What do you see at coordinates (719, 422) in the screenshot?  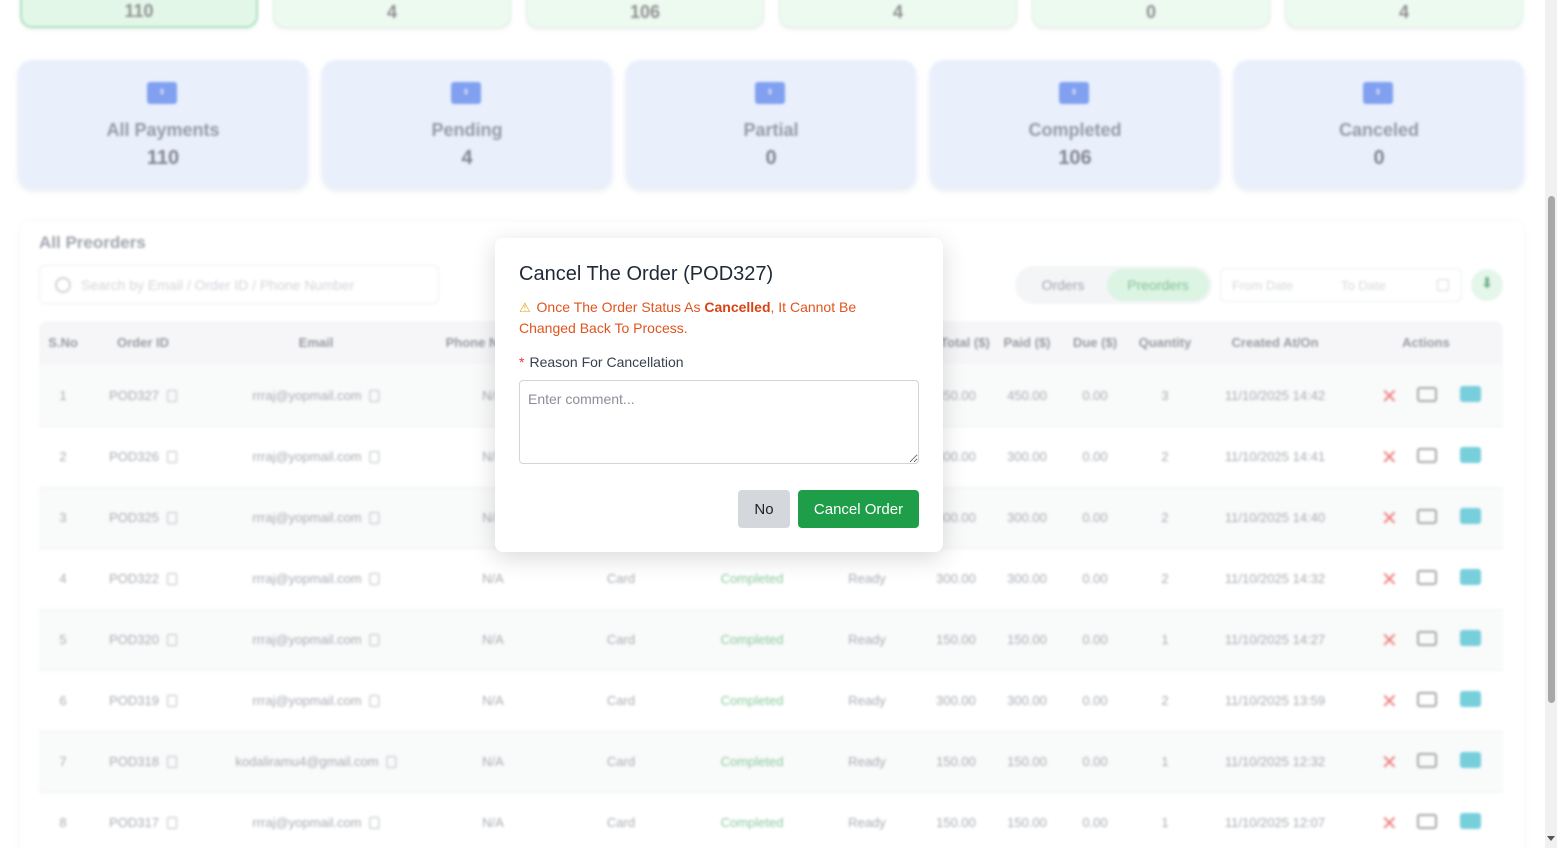 I see `reason-comment-input` at bounding box center [719, 422].